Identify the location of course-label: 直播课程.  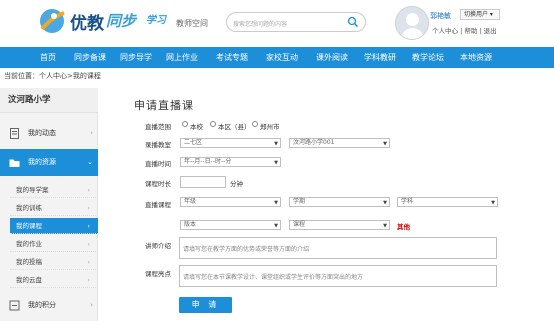
(158, 205).